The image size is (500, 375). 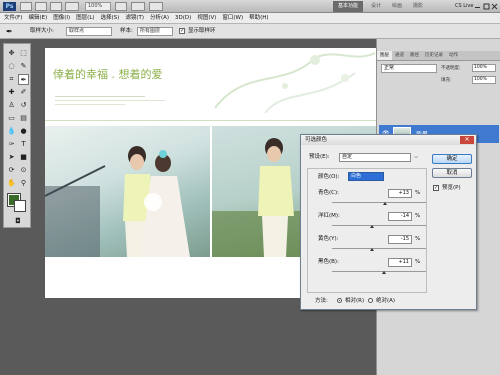 What do you see at coordinates (400, 262) in the screenshot?
I see `black-value-field: +11` at bounding box center [400, 262].